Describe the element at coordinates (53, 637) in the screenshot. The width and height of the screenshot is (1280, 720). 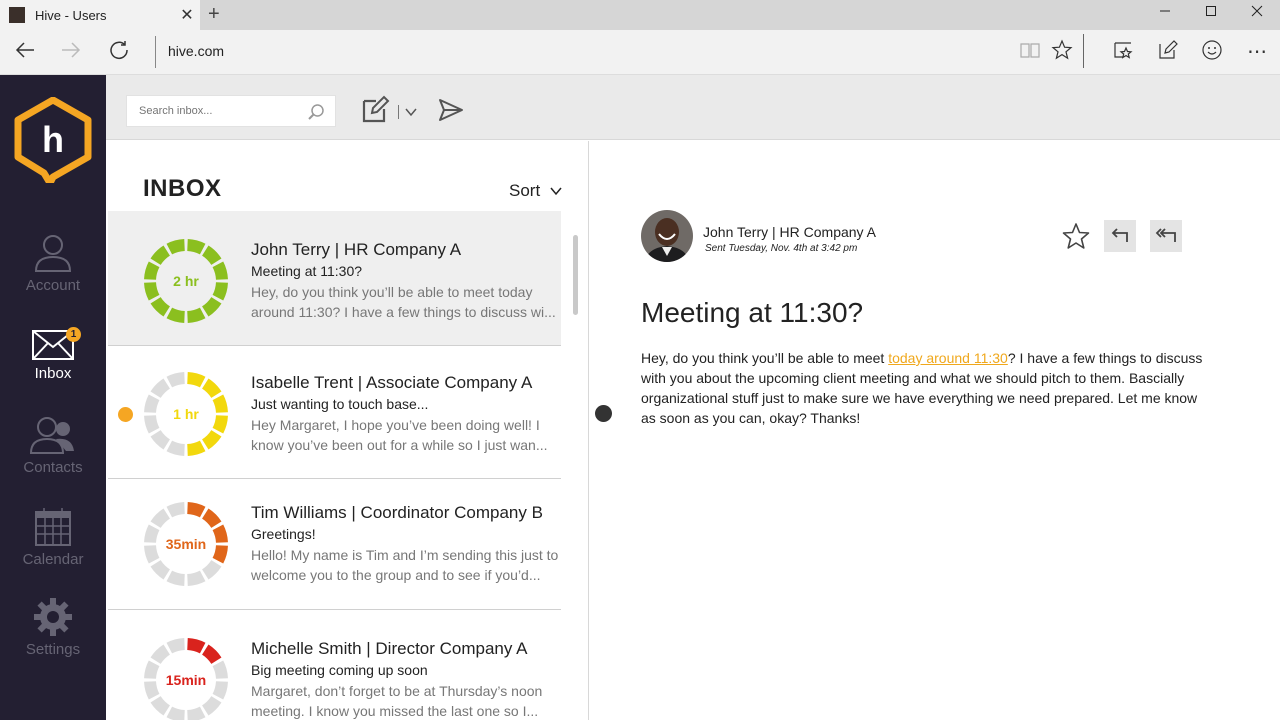
I see `sidebar-item-settings: Settings` at that location.